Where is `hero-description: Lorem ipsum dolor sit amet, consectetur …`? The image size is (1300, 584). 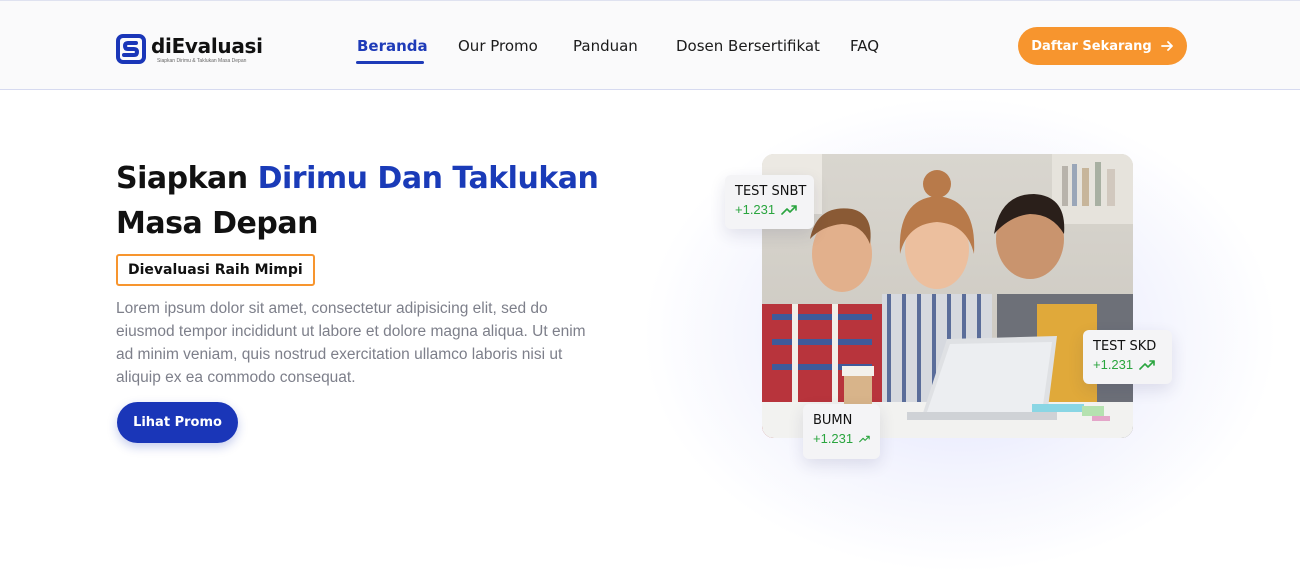
hero-description: Lorem ipsum dolor sit amet, consectetur … is located at coordinates (351, 343).